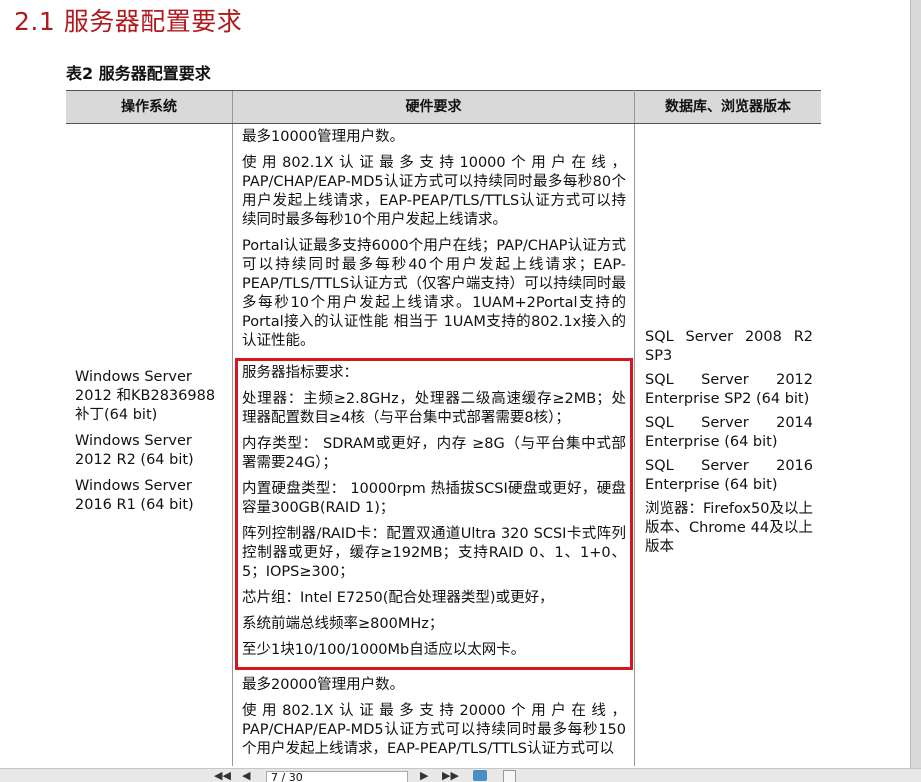  What do you see at coordinates (128, 21) in the screenshot?
I see `section-title: 2.1 服务器配置要求` at bounding box center [128, 21].